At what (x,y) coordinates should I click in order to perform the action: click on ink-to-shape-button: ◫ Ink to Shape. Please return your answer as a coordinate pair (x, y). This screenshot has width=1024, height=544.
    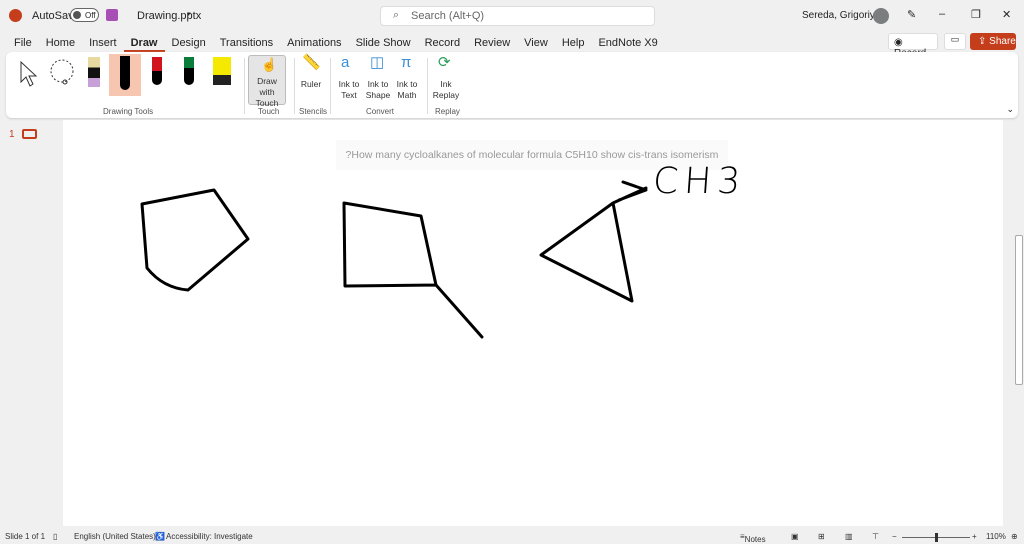
    Looking at the image, I should click on (378, 78).